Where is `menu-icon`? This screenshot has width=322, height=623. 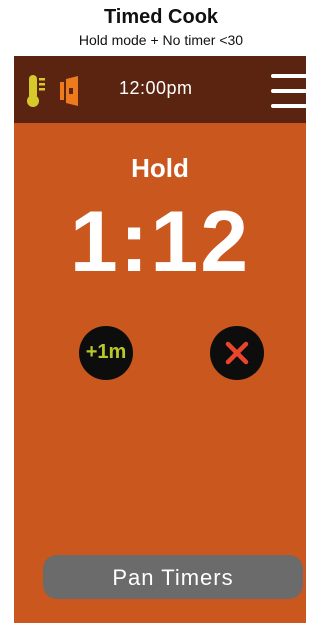
menu-icon is located at coordinates (288, 91).